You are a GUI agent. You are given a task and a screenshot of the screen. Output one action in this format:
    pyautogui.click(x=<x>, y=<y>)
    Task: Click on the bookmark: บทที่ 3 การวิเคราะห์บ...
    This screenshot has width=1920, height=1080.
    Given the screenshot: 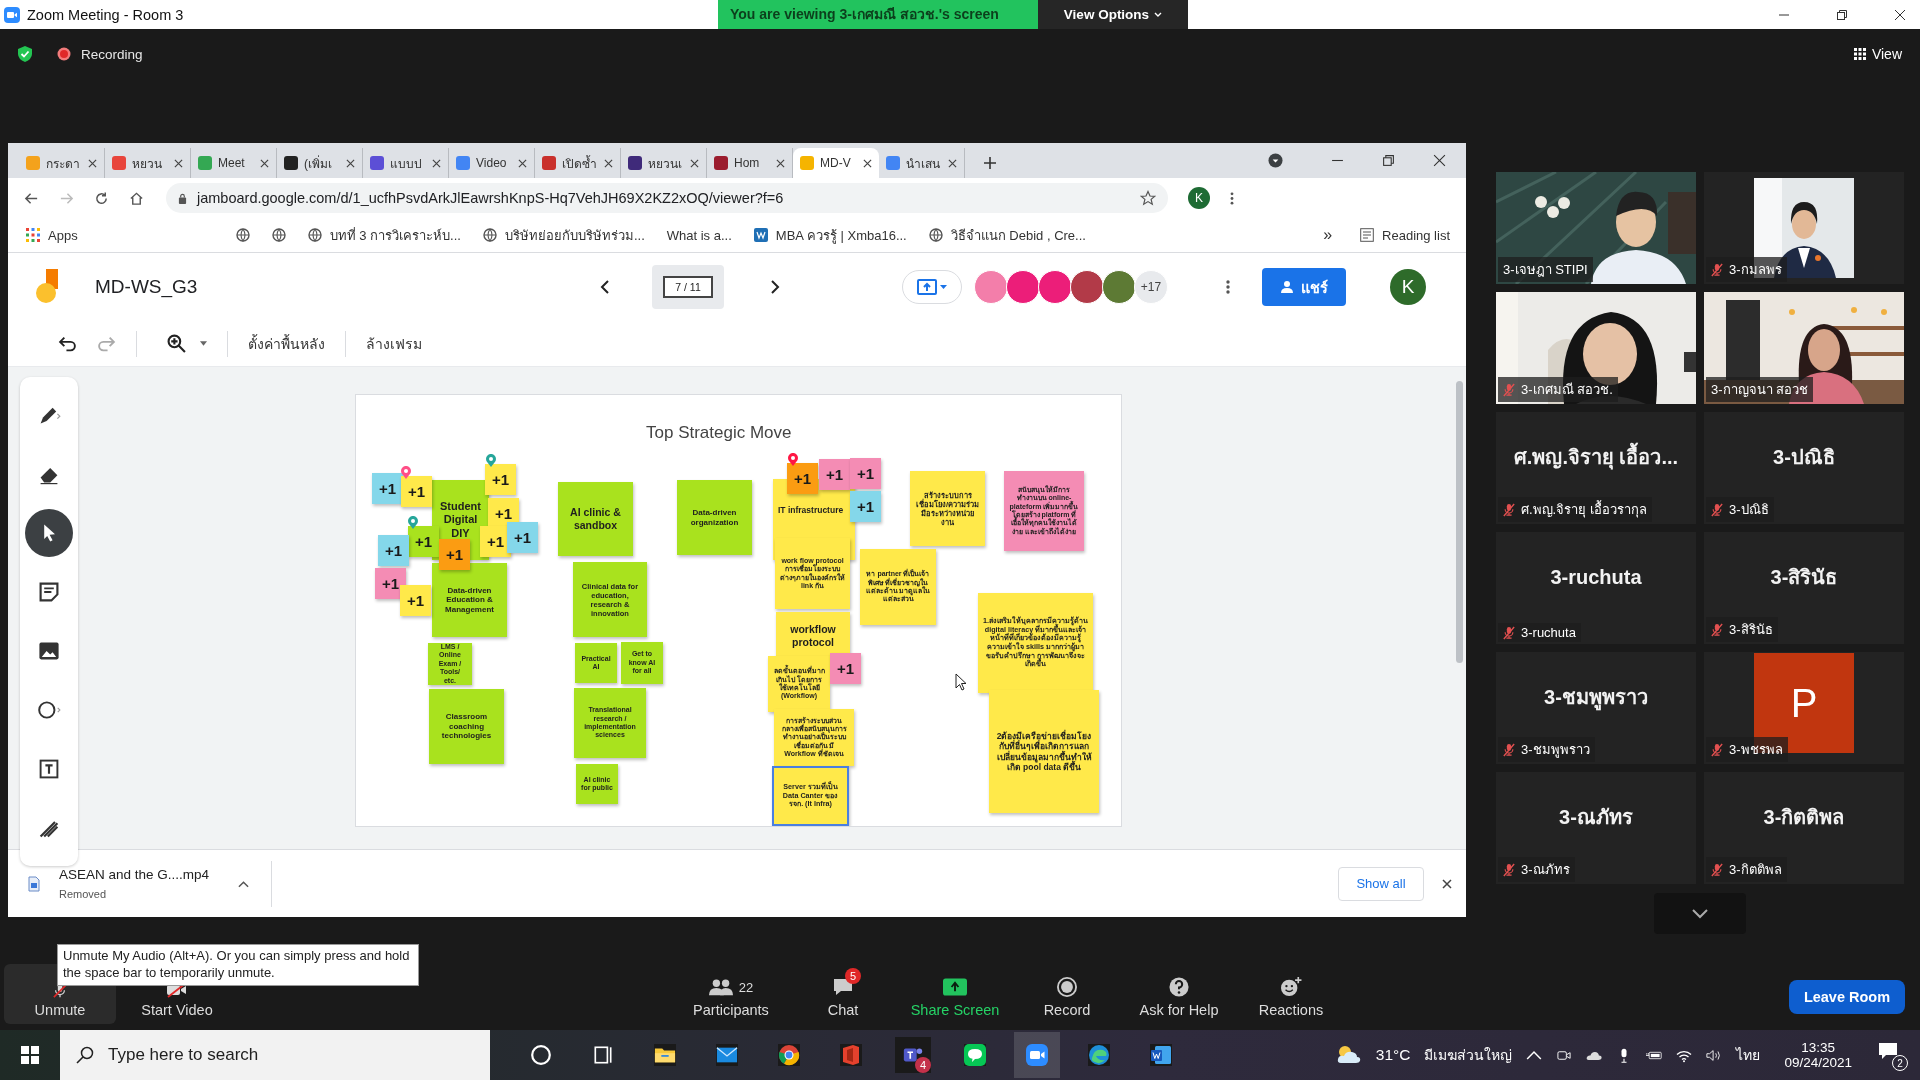 What is the action you would take?
    pyautogui.click(x=384, y=235)
    